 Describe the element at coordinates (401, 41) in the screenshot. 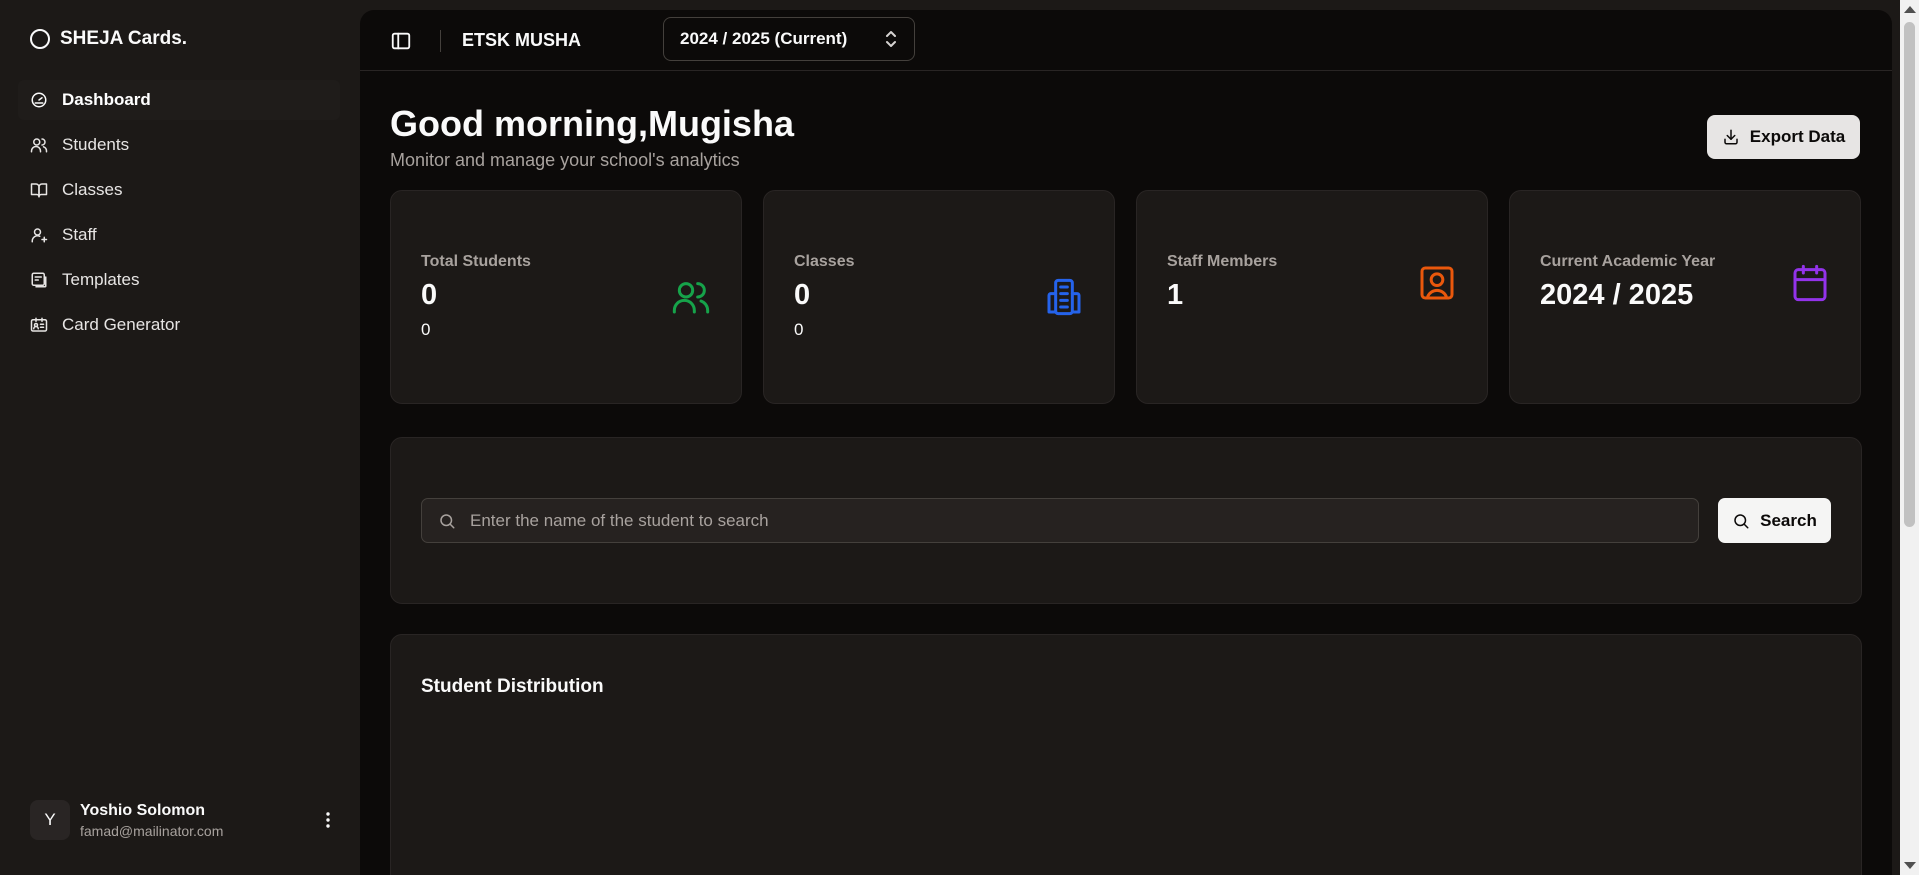

I see `sidebar-toggle-icon` at that location.